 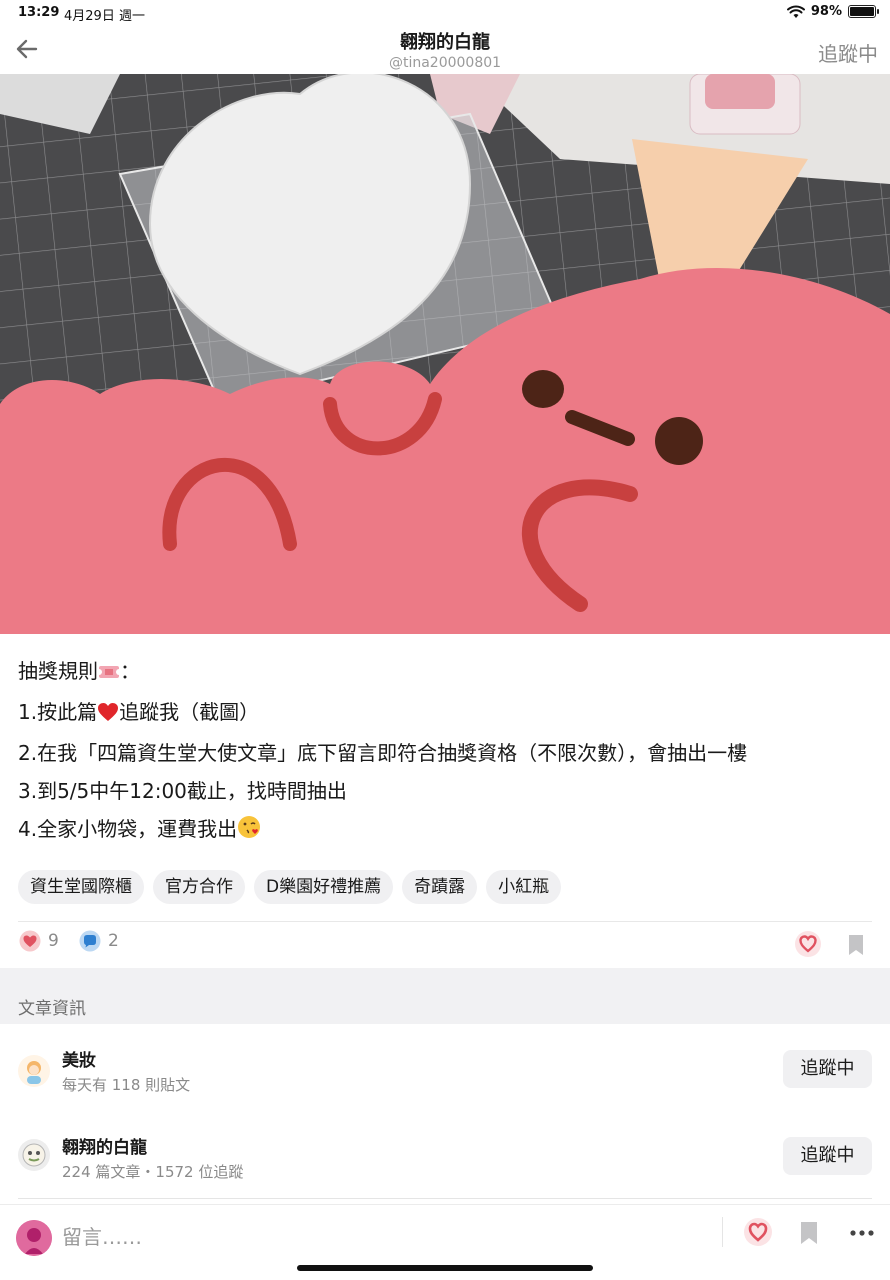 I want to click on author-name: 翱翔的白龍, so click(x=104, y=1148).